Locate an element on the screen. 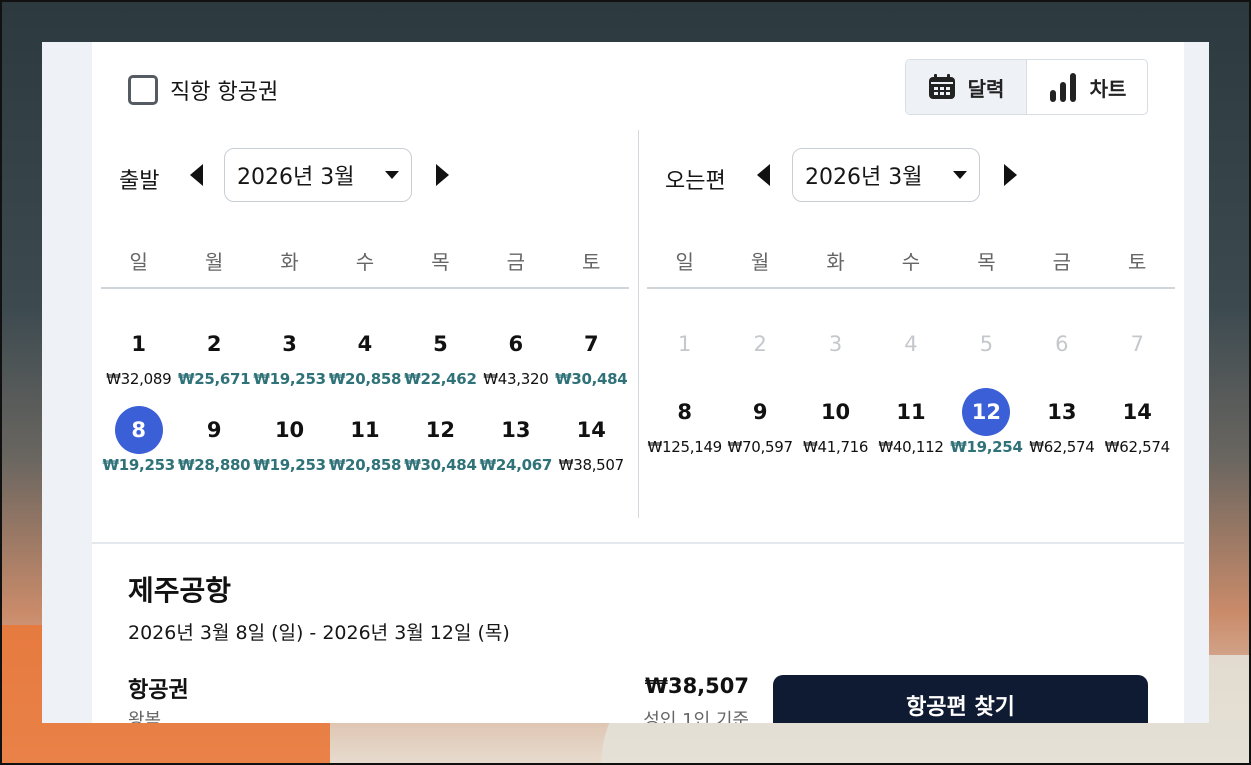  calendar-day-cell: 1 is located at coordinates (684, 345).